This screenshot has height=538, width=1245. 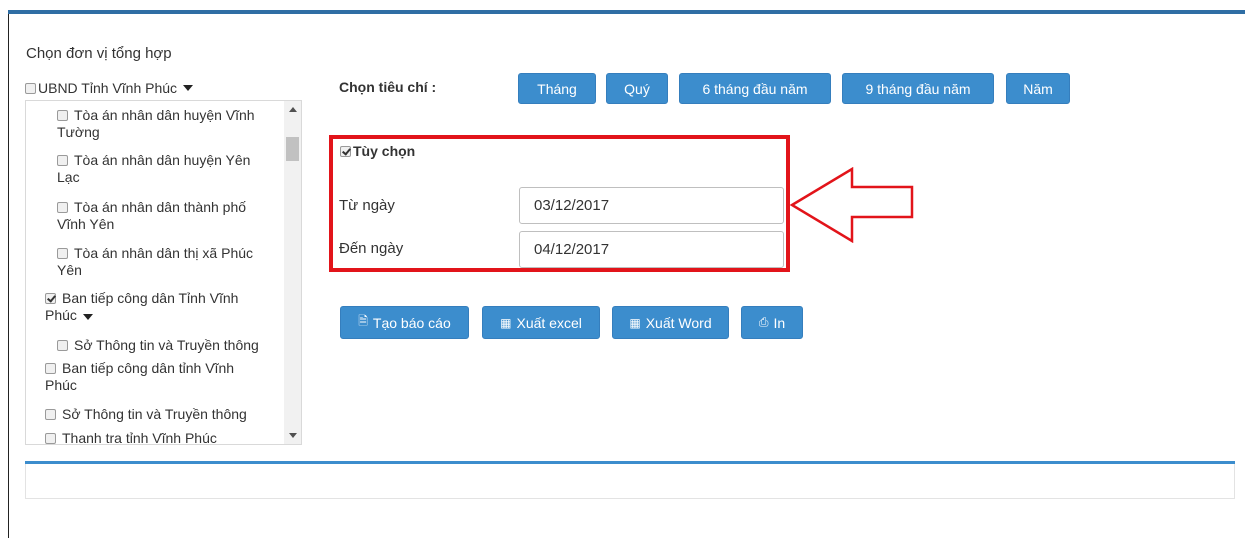 I want to click on scroll-up-icon, so click(x=292, y=109).